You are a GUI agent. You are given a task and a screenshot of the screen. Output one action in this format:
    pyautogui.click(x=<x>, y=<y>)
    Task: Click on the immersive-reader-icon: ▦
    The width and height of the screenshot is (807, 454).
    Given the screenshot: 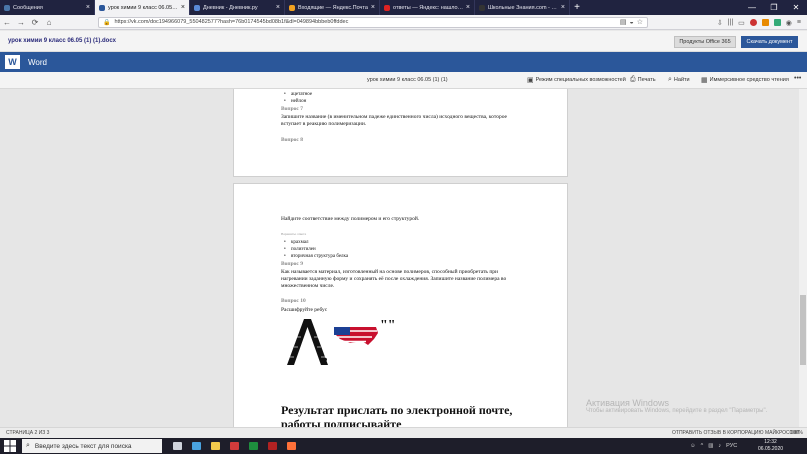 What is the action you would take?
    pyautogui.click(x=704, y=80)
    